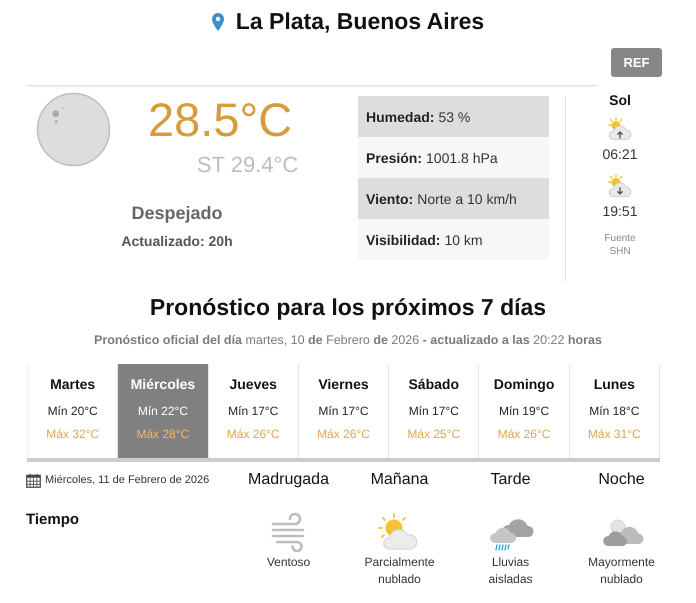 Image resolution: width=696 pixels, height=603 pixels. Describe the element at coordinates (33, 480) in the screenshot. I see `calendar-icon` at that location.